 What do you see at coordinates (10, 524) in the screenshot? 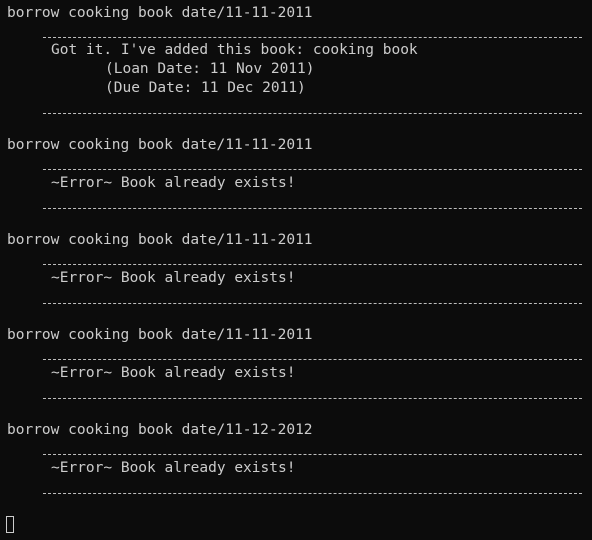
I see `text-cursor` at bounding box center [10, 524].